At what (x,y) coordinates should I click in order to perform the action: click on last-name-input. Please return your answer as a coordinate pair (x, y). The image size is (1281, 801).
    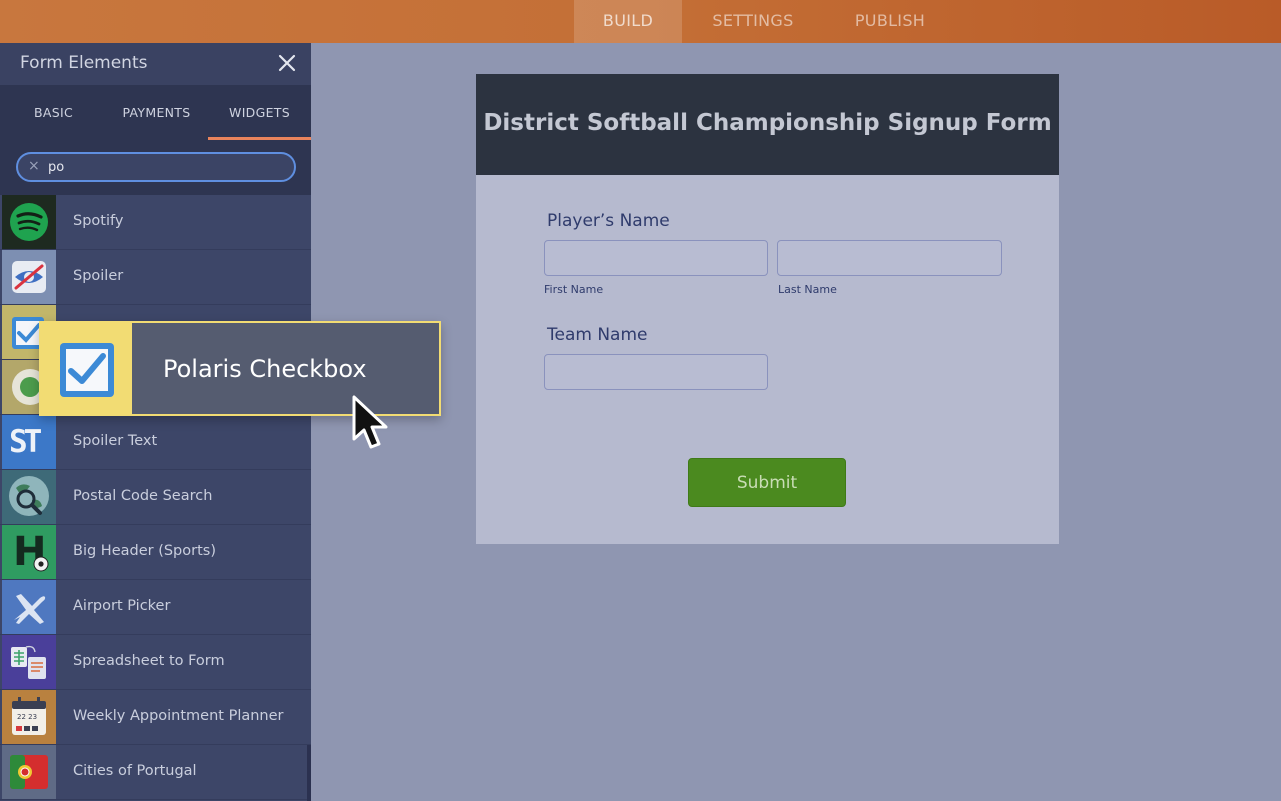
    Looking at the image, I should click on (889, 258).